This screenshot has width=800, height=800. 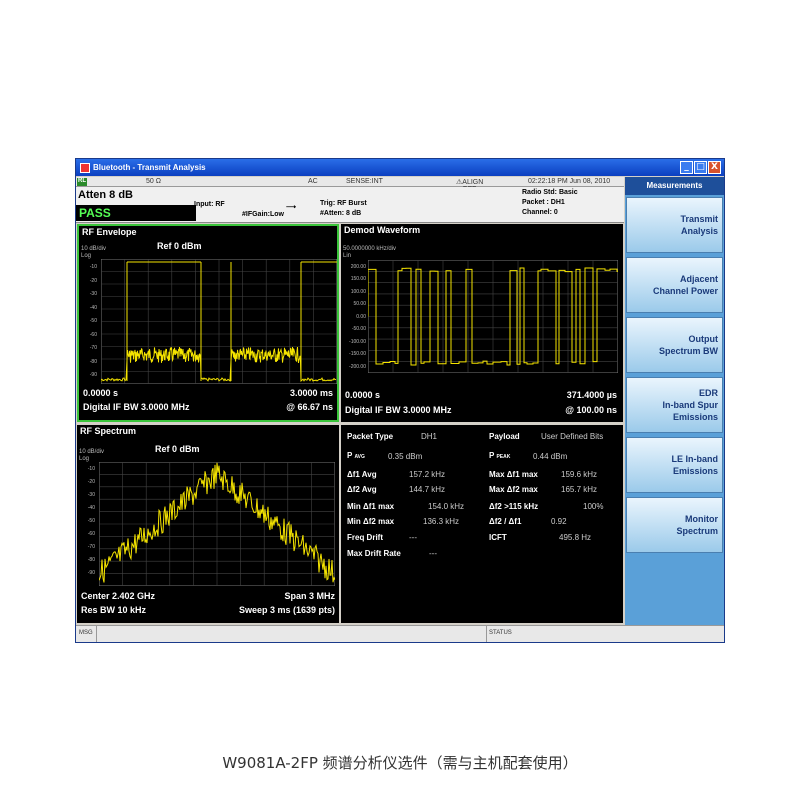 What do you see at coordinates (93, 267) in the screenshot?
I see `y-tick: -10` at bounding box center [93, 267].